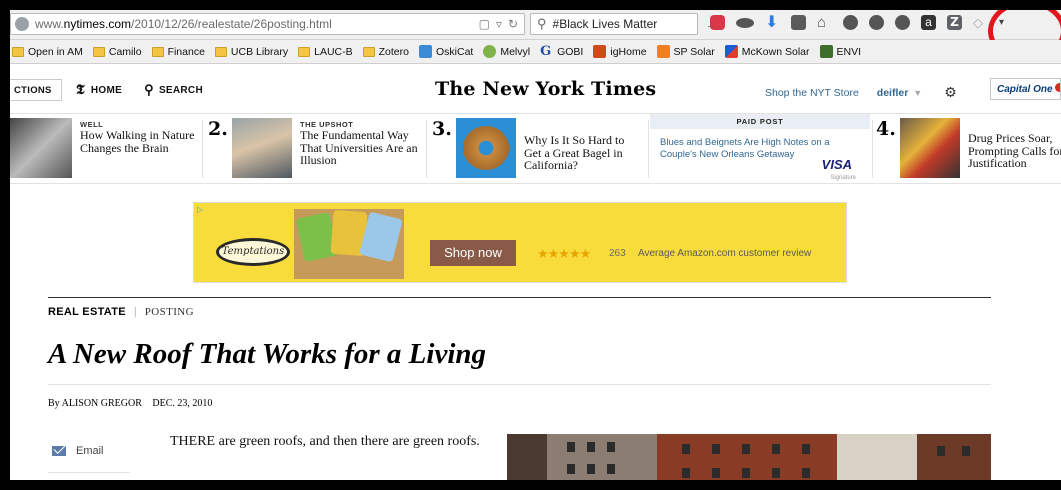  Describe the element at coordinates (954, 22) in the screenshot. I see `zotero-icon: Z` at that location.